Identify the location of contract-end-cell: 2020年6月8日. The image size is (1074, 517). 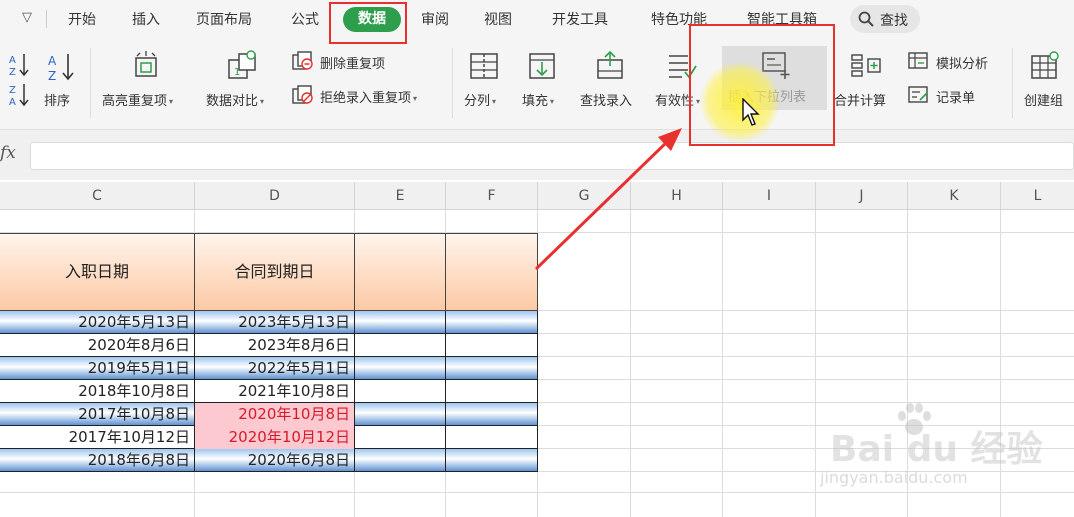
(275, 460).